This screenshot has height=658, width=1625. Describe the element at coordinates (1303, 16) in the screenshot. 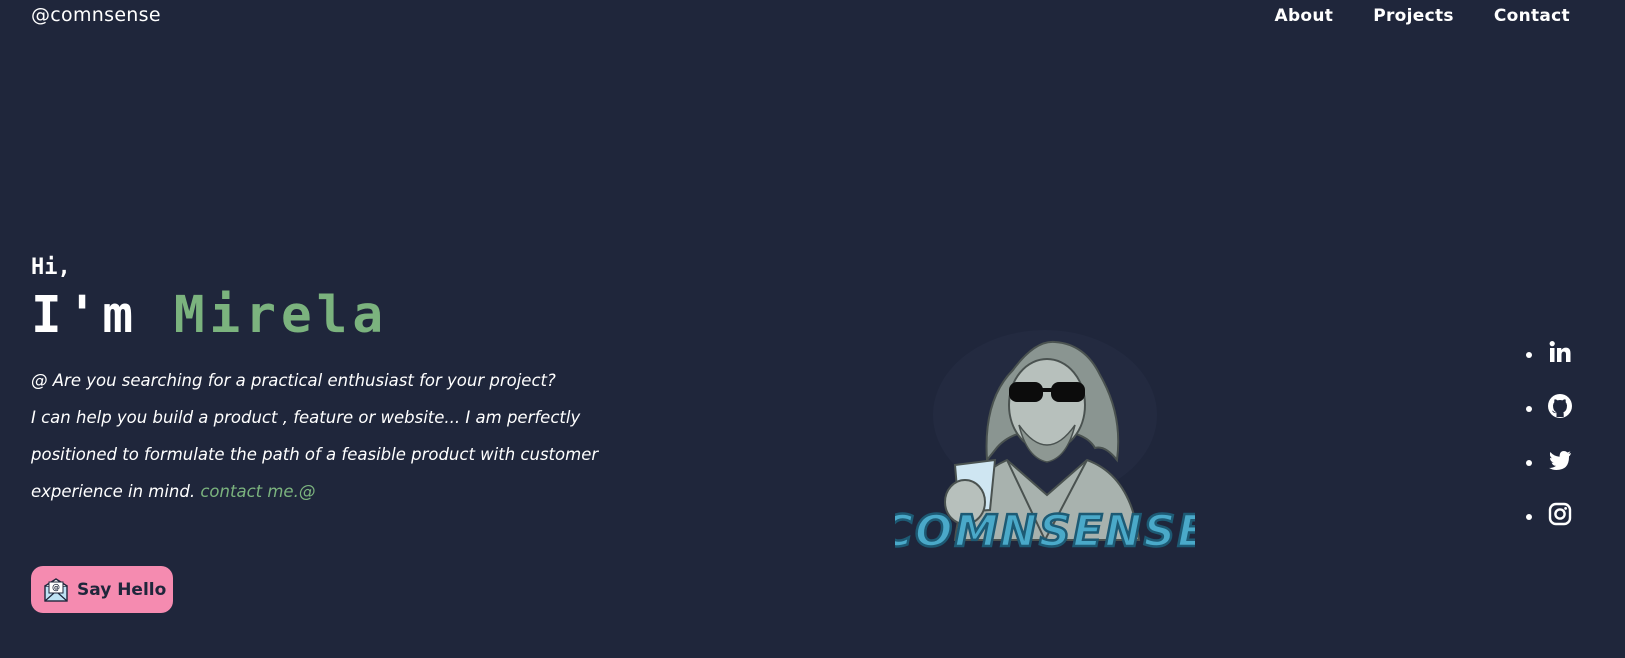

I see `nav-about: About` at that location.